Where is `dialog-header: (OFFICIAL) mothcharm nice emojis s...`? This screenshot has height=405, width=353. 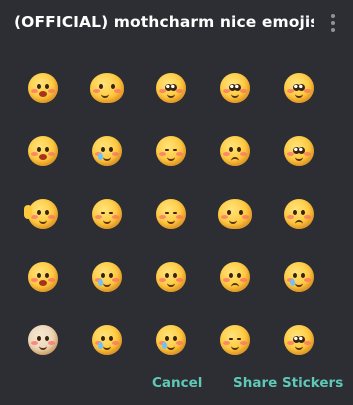 dialog-header: (OFFICIAL) mothcharm nice emojis s... is located at coordinates (176, 24).